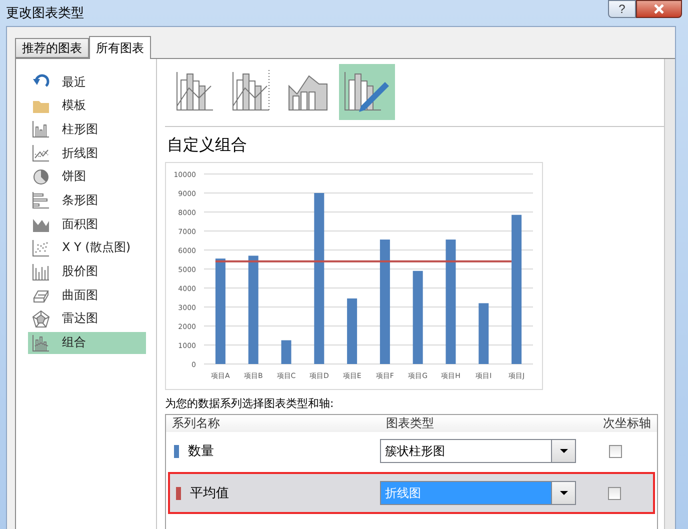 This screenshot has width=688, height=529. Describe the element at coordinates (41, 319) in the screenshot. I see `radar-chart-icon` at that location.